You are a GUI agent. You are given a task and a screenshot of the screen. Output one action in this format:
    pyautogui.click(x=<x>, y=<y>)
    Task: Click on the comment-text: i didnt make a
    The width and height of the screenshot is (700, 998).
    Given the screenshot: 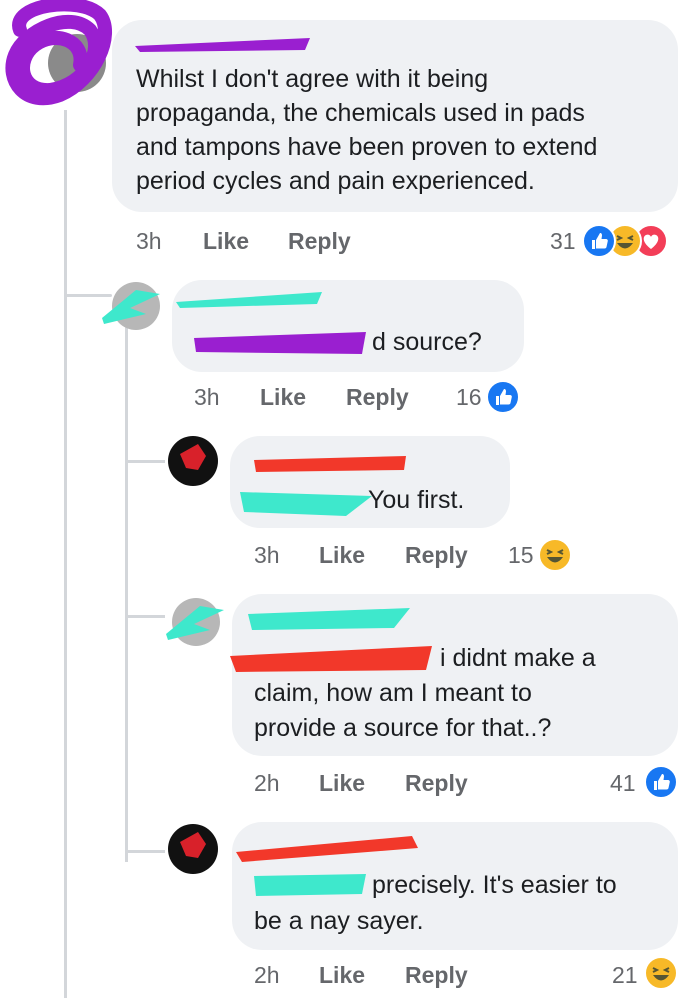 What is the action you would take?
    pyautogui.click(x=518, y=658)
    